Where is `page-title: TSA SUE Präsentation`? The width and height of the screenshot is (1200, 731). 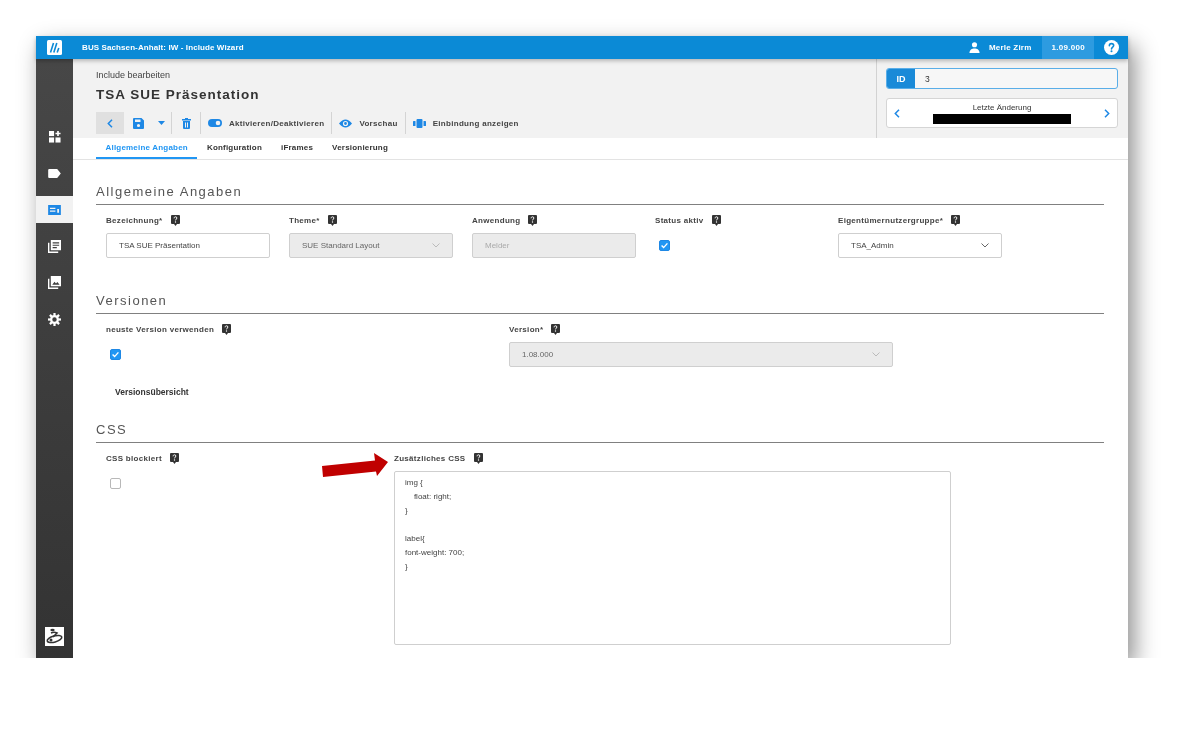
page-title: TSA SUE Präsentation is located at coordinates (178, 95).